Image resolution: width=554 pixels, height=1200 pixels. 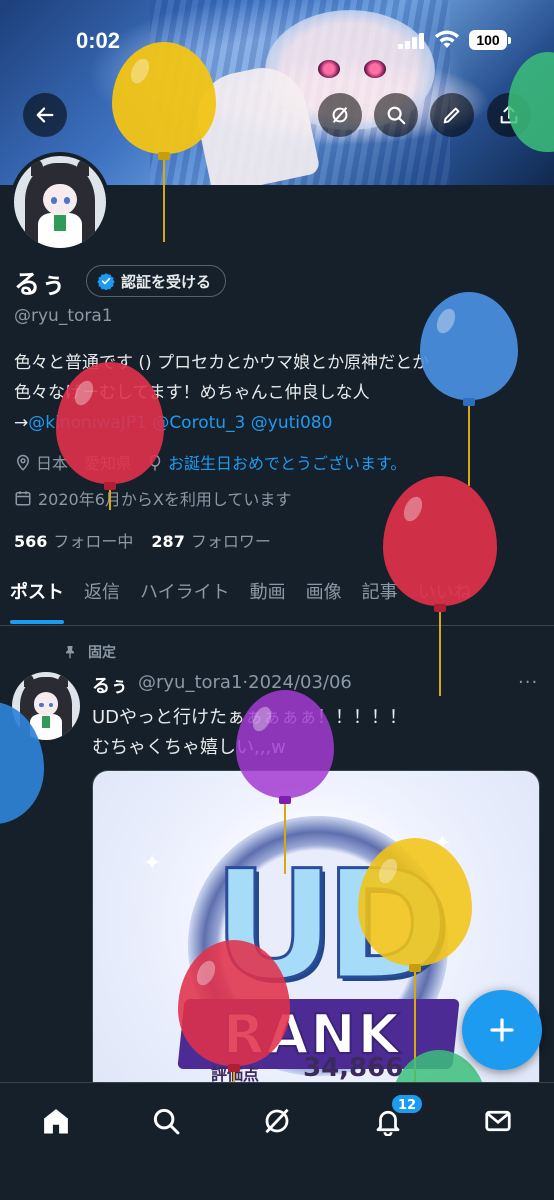 What do you see at coordinates (31, 541) in the screenshot?
I see `following-count: 566` at bounding box center [31, 541].